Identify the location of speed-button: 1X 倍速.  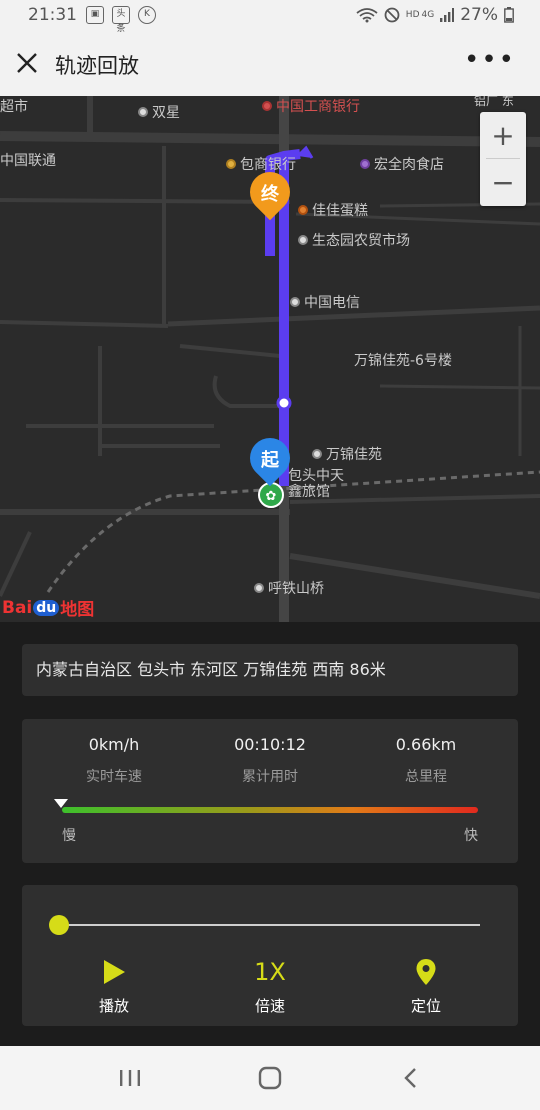
(270, 985).